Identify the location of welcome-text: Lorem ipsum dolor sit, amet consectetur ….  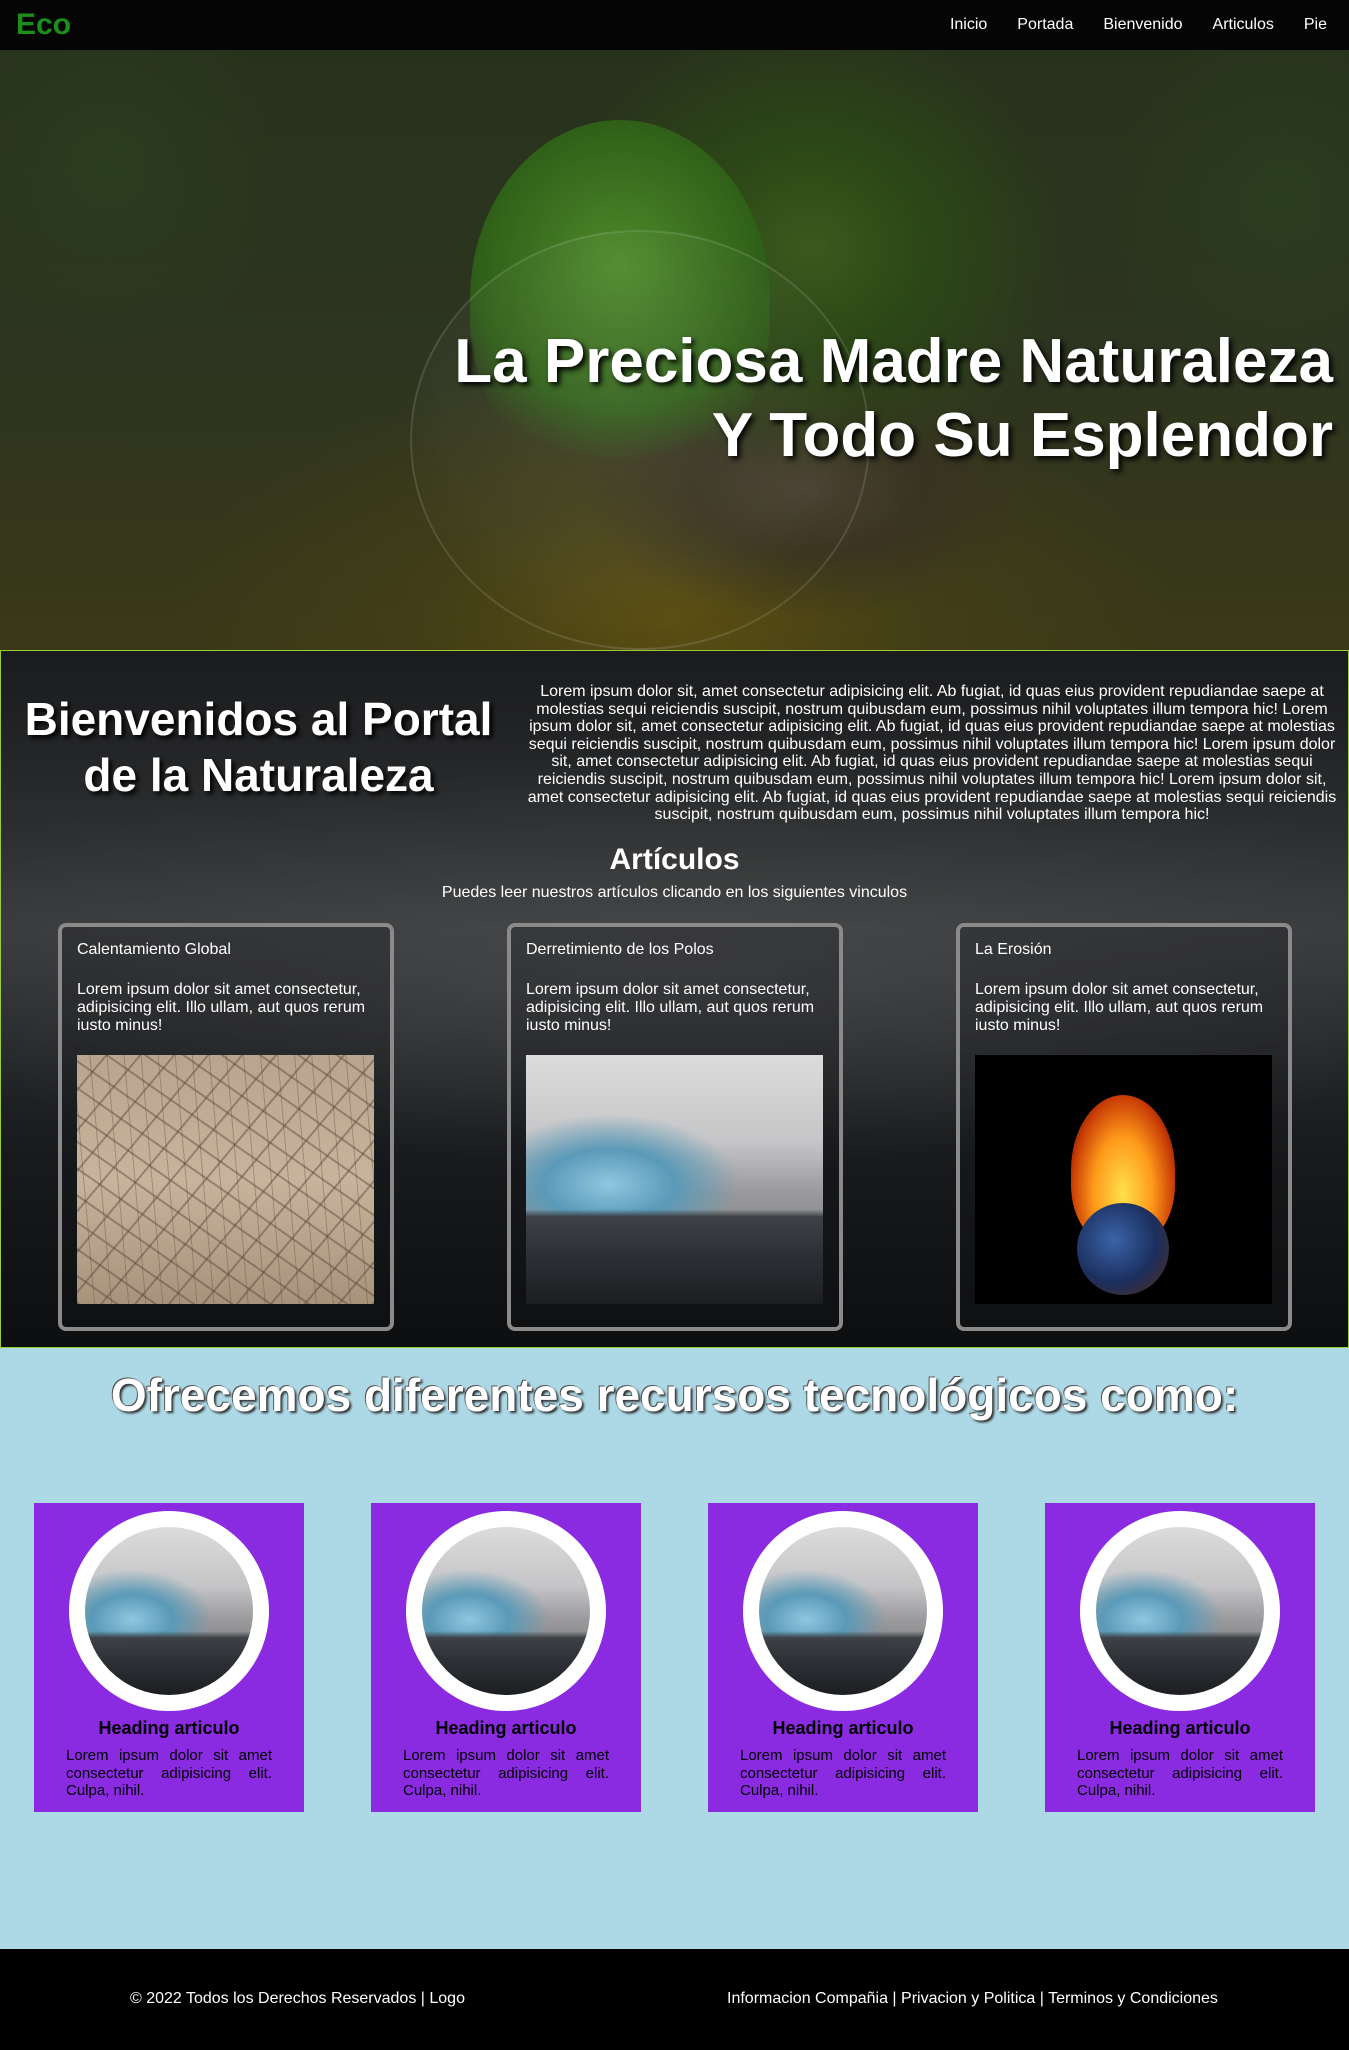
(932, 753).